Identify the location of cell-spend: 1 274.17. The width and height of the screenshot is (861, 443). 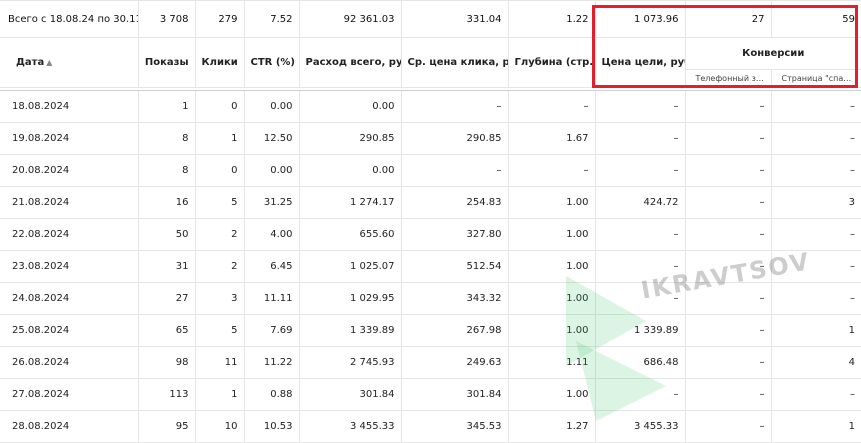
(350, 202).